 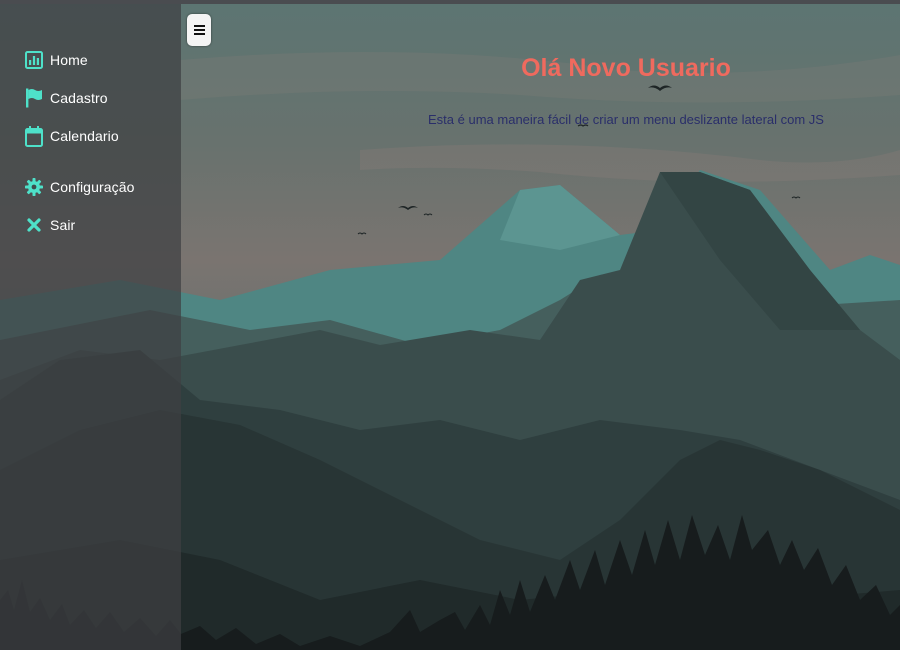 What do you see at coordinates (626, 68) in the screenshot?
I see `page-title: Olá Novo Usuario` at bounding box center [626, 68].